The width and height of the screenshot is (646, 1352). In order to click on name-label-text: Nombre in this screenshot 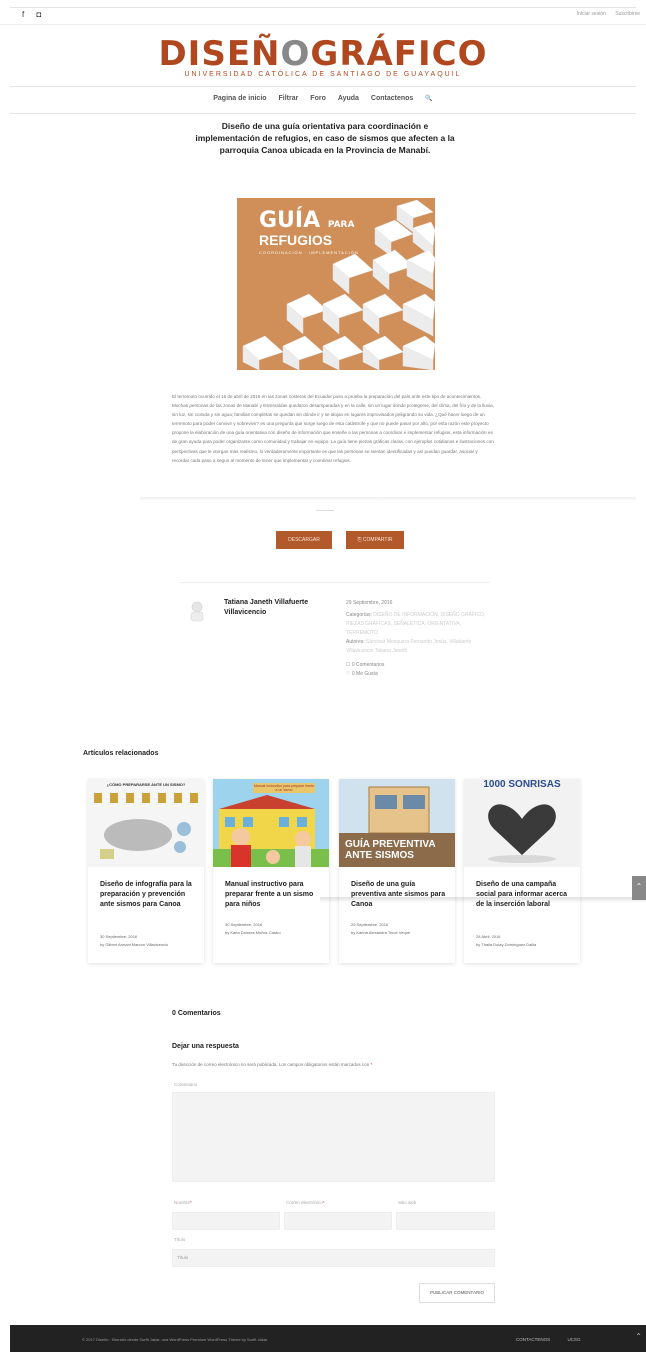, I will do `click(182, 1202)`.